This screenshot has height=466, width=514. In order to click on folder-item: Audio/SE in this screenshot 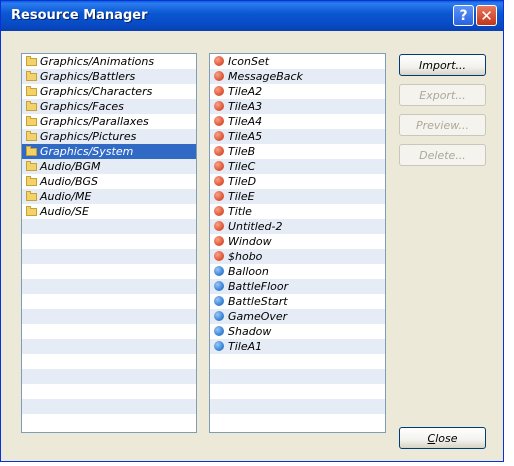, I will do `click(109, 211)`.